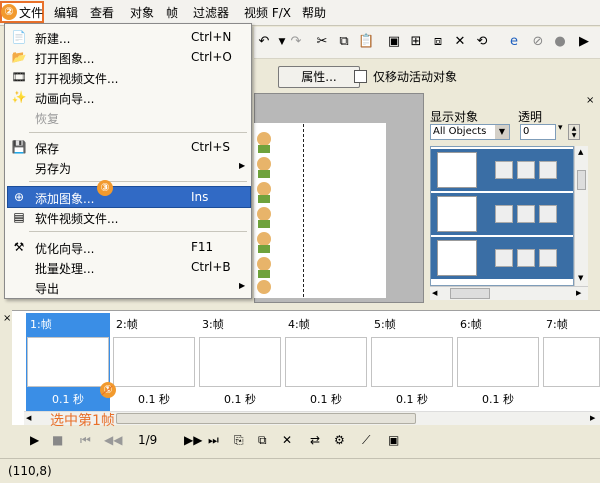 Image resolution: width=600 pixels, height=483 pixels. Describe the element at coordinates (411, 325) in the screenshot. I see `frame-5-label: 5:帧` at that location.